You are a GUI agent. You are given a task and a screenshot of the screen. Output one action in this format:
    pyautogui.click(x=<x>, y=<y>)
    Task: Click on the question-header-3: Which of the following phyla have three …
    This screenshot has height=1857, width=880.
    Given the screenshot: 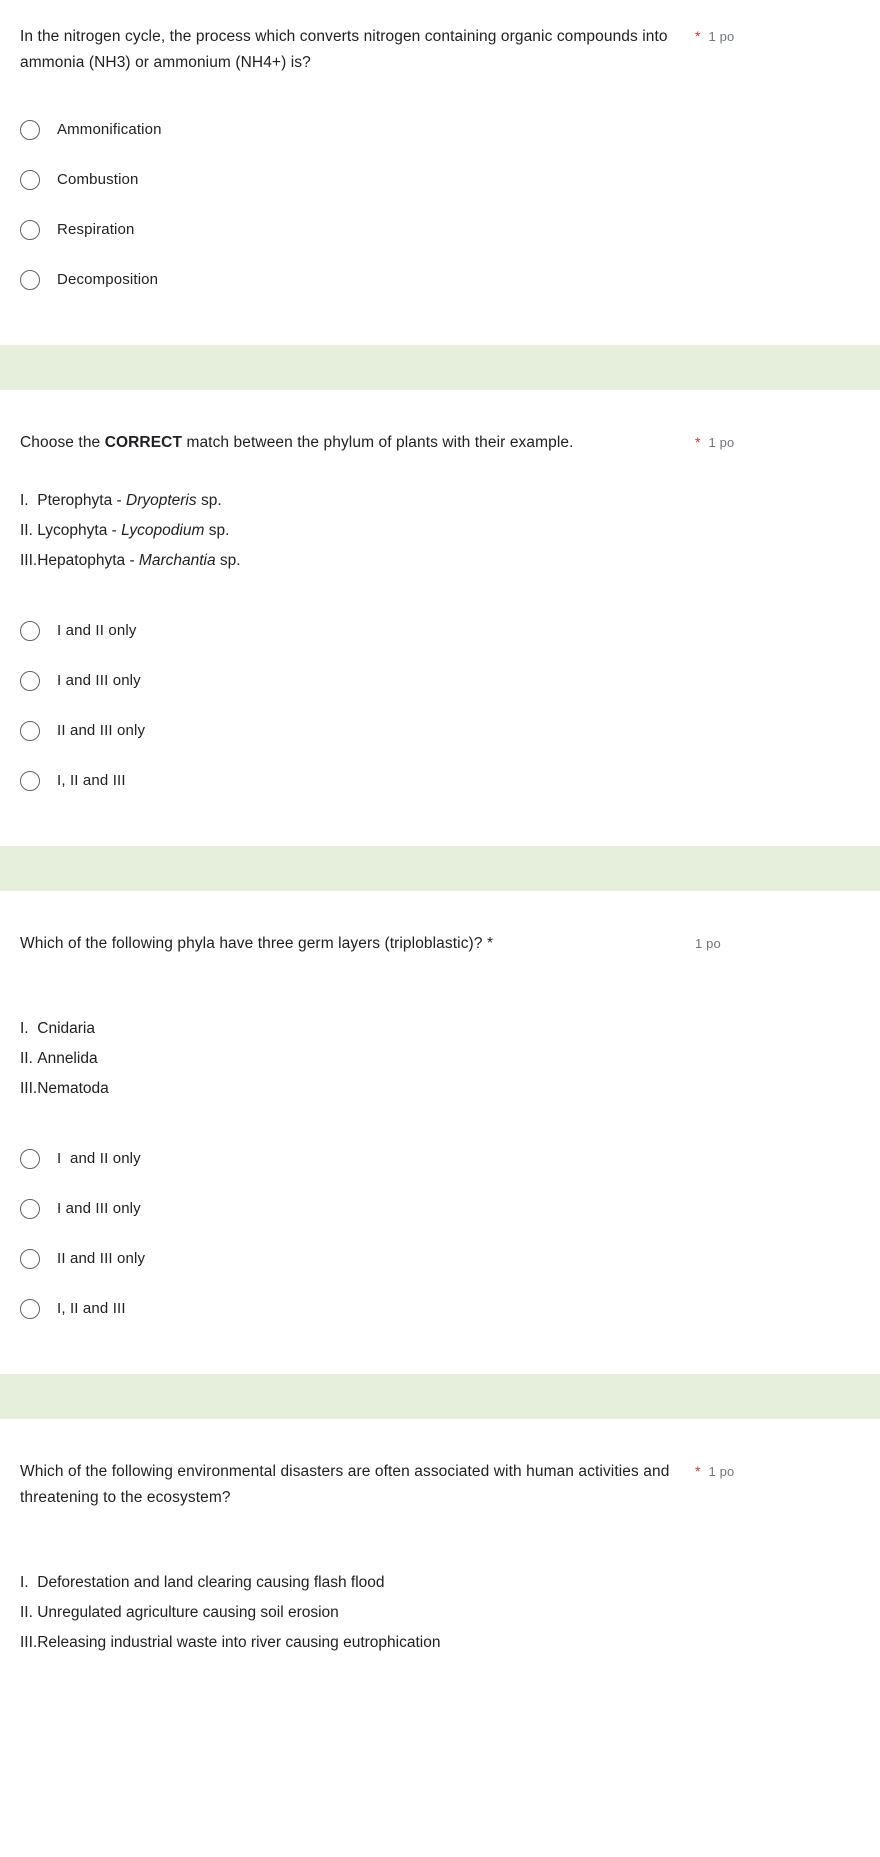 What is the action you would take?
    pyautogui.click(x=440, y=944)
    